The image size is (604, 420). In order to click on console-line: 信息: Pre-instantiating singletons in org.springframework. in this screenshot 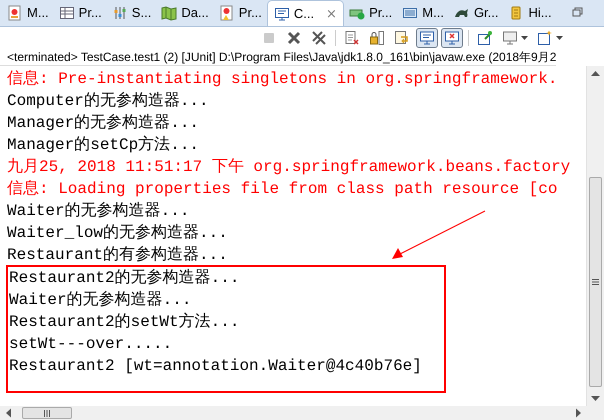, I will do `click(282, 79)`.